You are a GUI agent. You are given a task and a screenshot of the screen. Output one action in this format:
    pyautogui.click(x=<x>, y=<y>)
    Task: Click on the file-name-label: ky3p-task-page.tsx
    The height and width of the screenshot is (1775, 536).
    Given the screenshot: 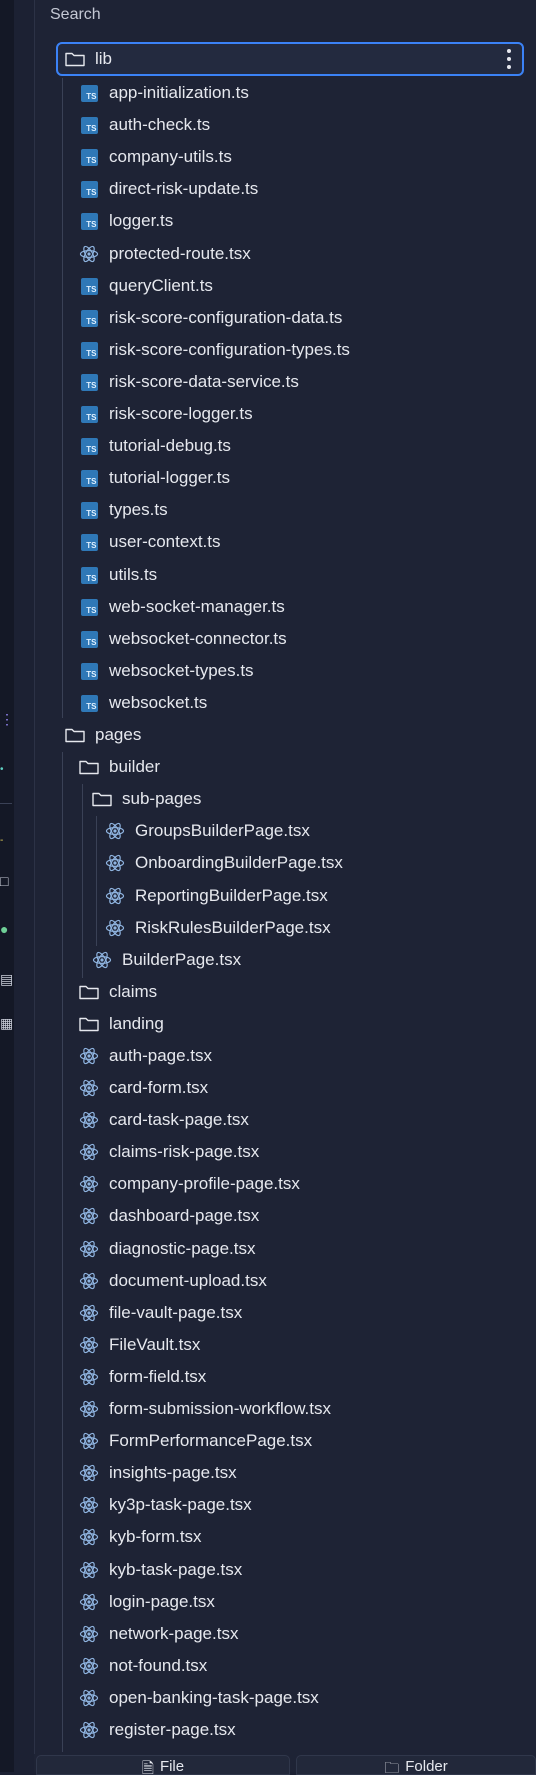 What is the action you would take?
    pyautogui.click(x=180, y=1504)
    